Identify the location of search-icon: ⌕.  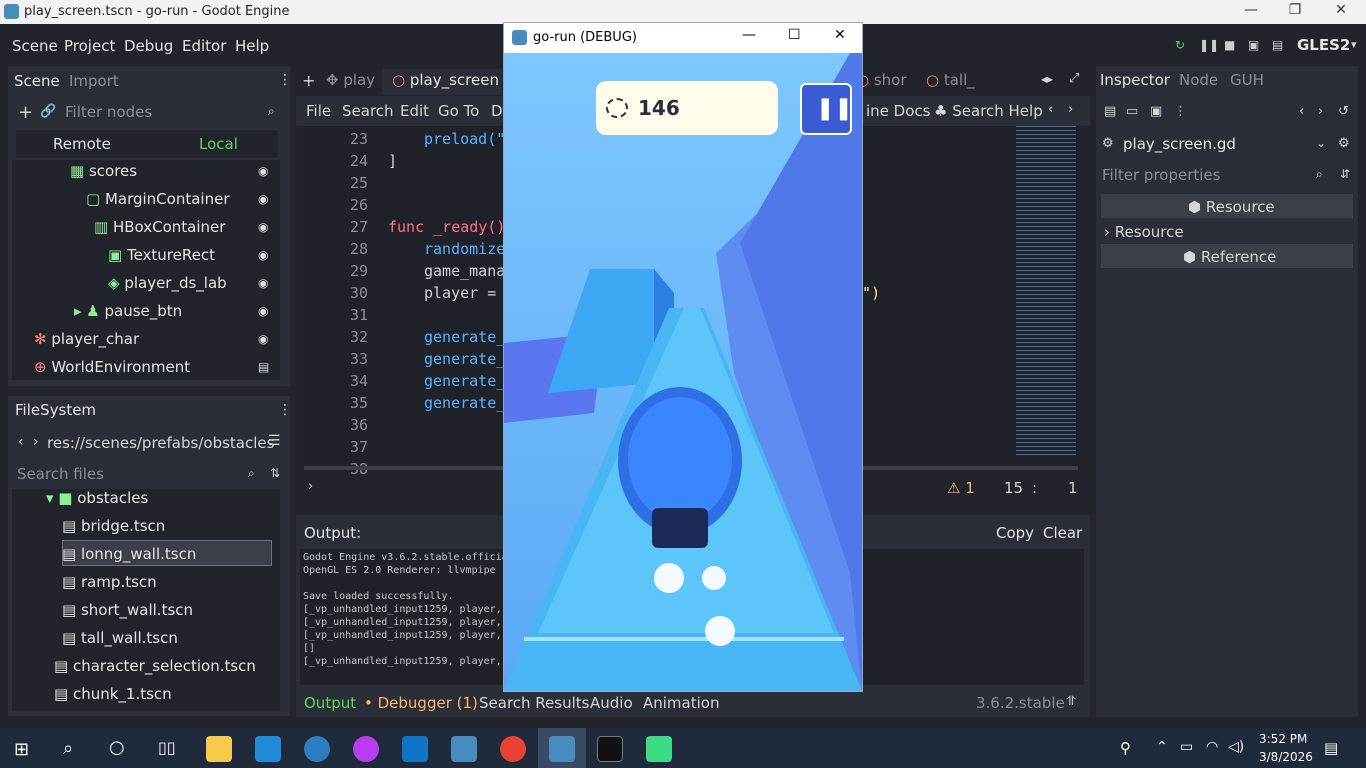
(68, 748).